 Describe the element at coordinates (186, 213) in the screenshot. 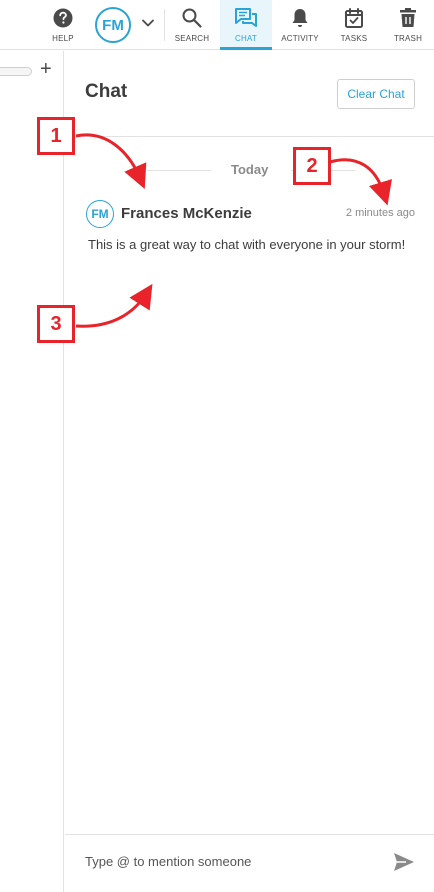

I see `message-author: Frances McKenzie` at that location.